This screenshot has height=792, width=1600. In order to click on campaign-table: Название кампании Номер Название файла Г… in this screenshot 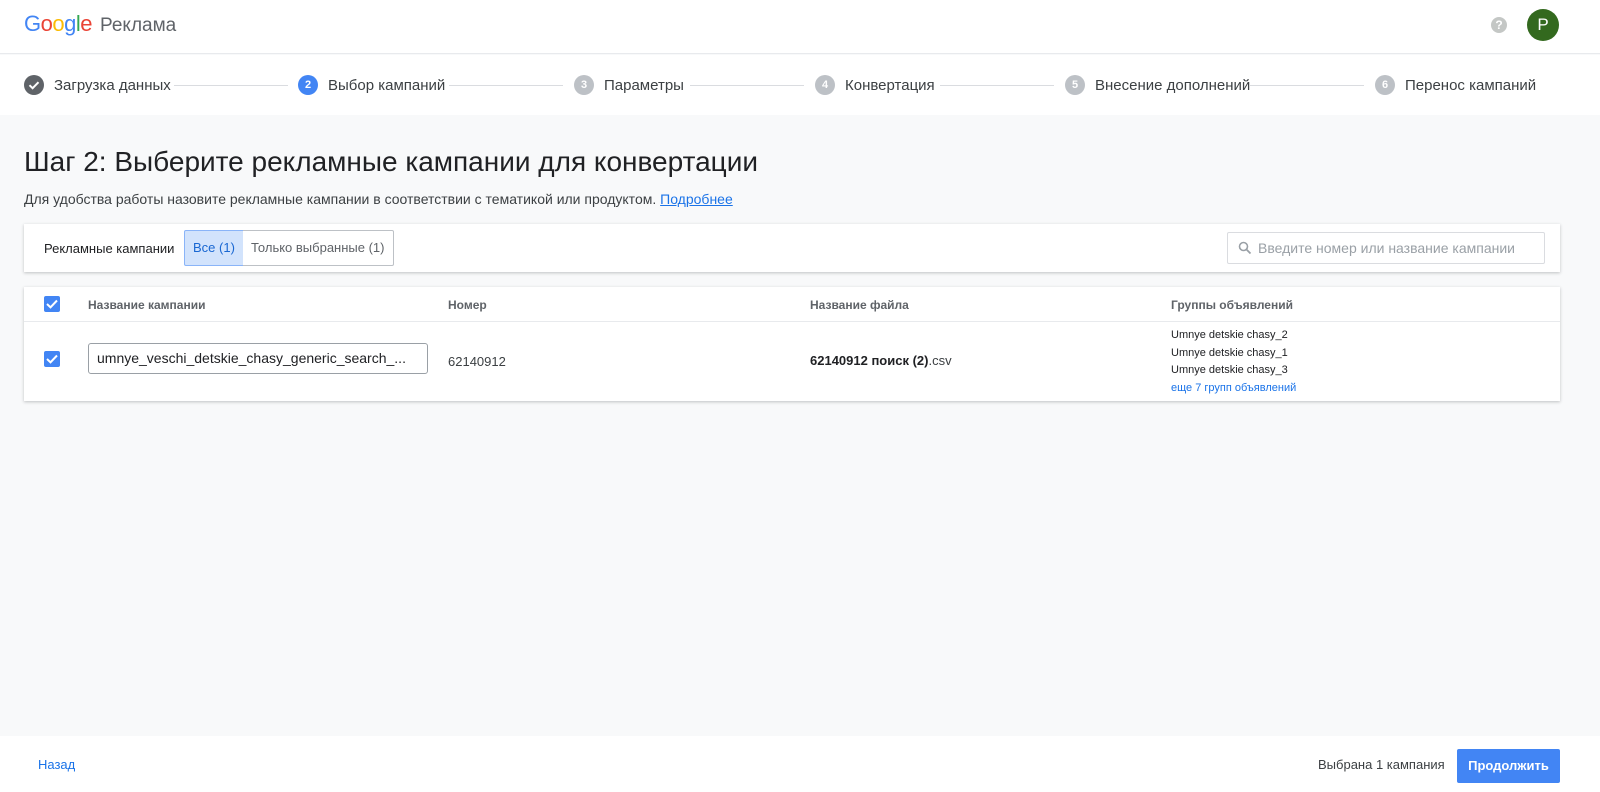, I will do `click(792, 344)`.